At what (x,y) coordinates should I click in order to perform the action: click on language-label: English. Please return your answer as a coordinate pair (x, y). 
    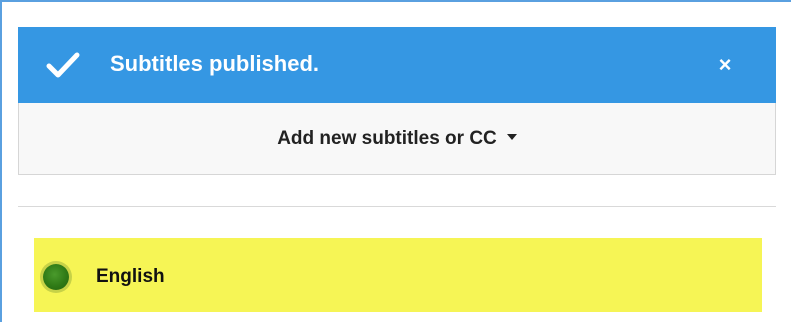
    Looking at the image, I should click on (130, 276).